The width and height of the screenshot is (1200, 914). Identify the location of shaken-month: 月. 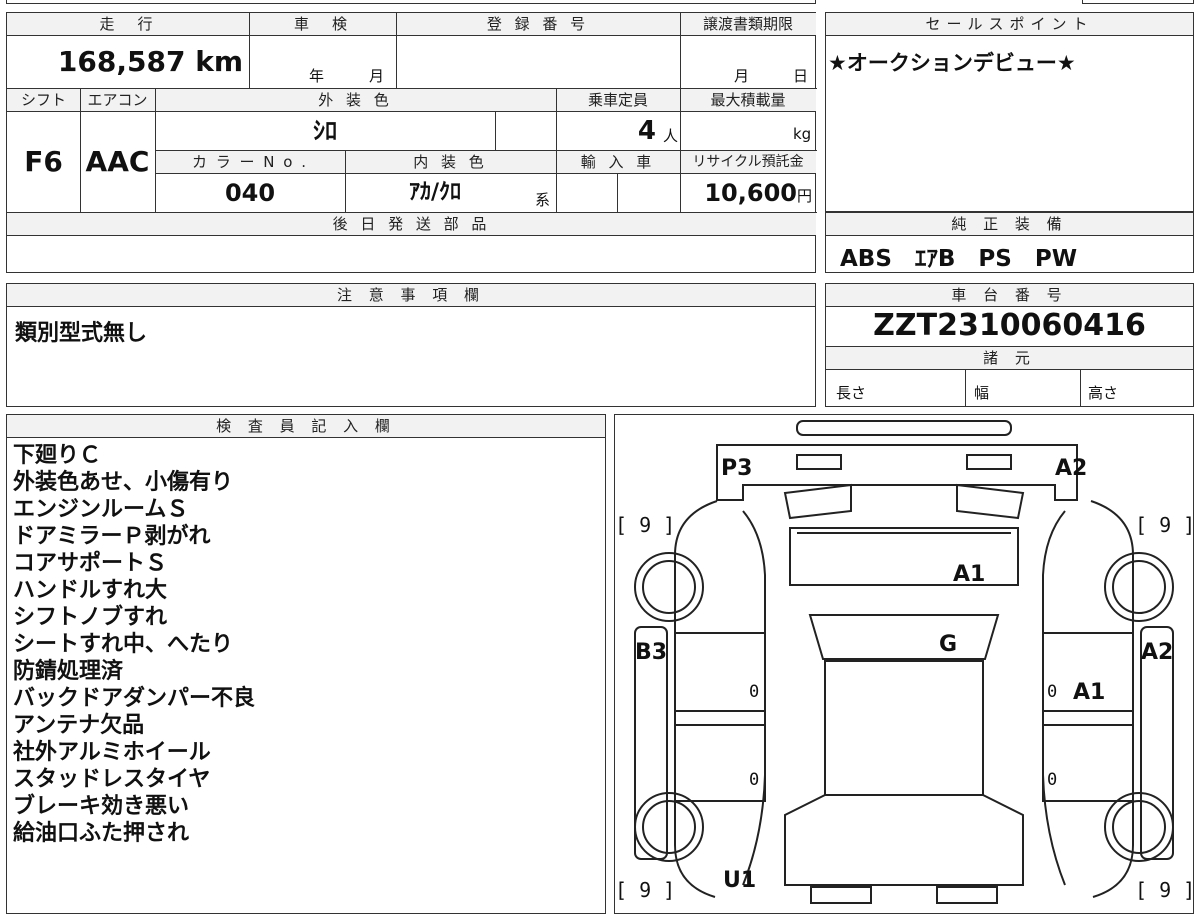
(377, 76).